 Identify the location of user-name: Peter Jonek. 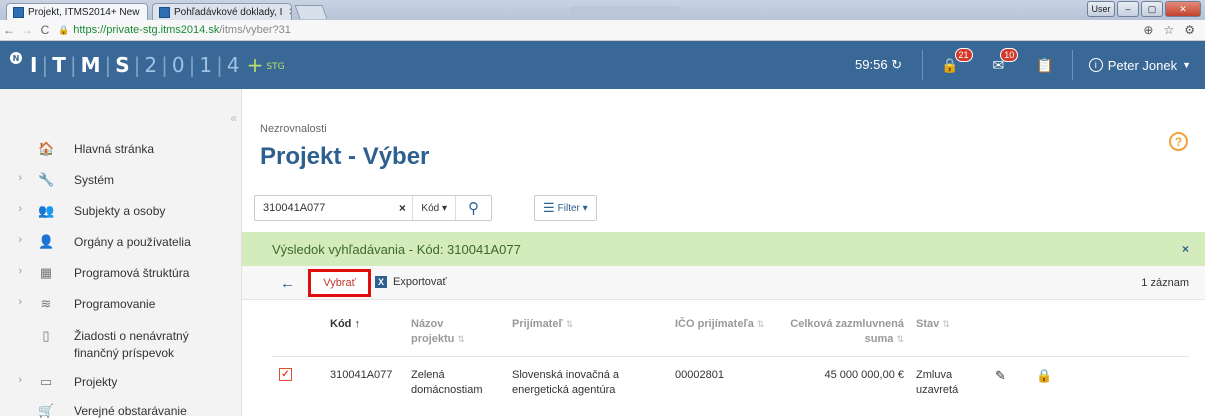
(1142, 65).